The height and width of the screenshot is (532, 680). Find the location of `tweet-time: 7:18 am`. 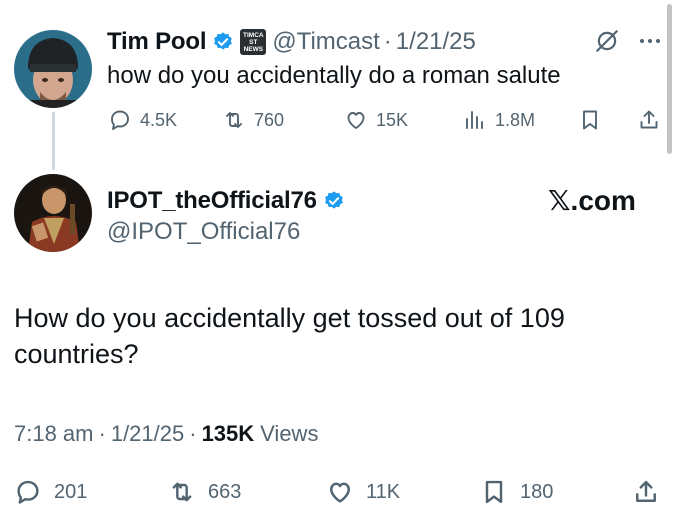

tweet-time: 7:18 am is located at coordinates (54, 434).